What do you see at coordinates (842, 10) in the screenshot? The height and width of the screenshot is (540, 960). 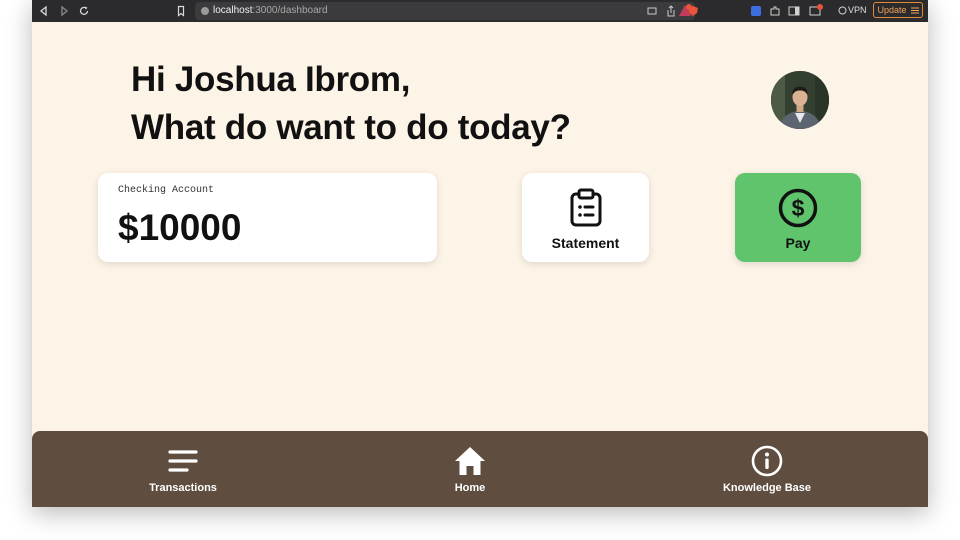 I see `vpn-icon` at bounding box center [842, 10].